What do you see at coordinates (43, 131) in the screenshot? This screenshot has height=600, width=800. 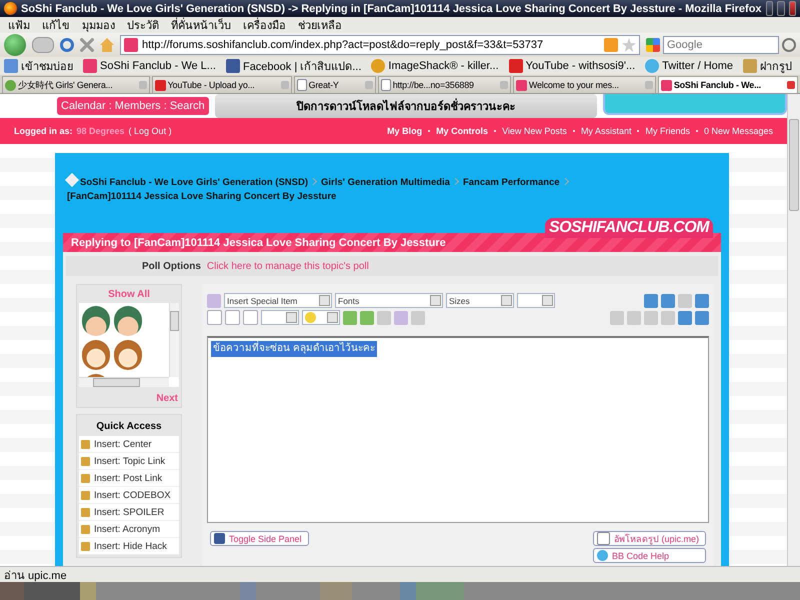 I see `logged-in-label: Logged in as:` at bounding box center [43, 131].